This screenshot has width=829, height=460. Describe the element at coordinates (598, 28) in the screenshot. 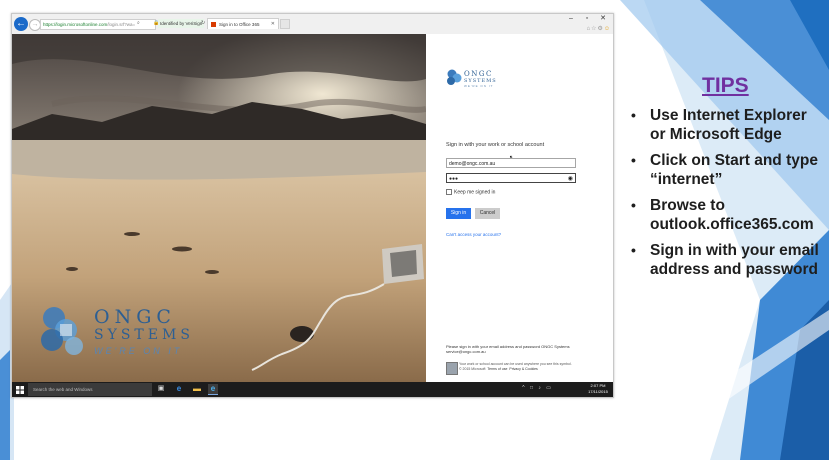

I see `favorites-icons: ⌂☆⚙☺` at that location.